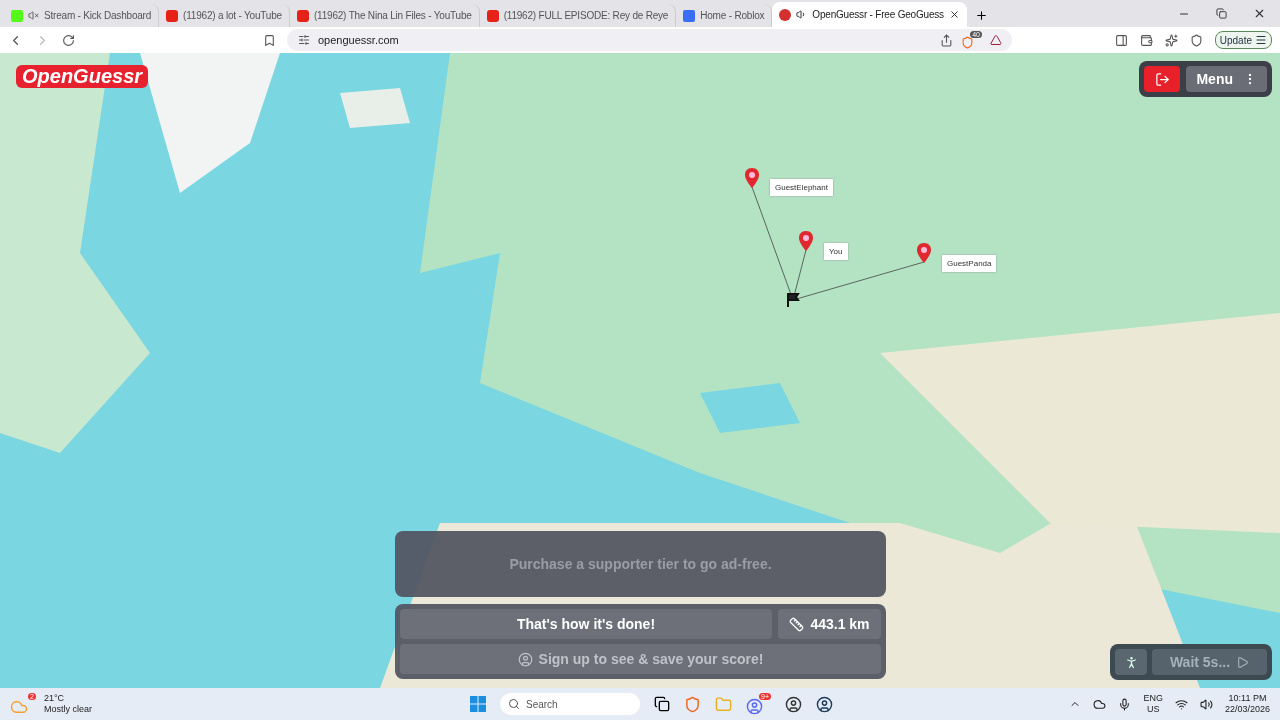 The height and width of the screenshot is (720, 1280). I want to click on taskbar-search: Search, so click(570, 704).